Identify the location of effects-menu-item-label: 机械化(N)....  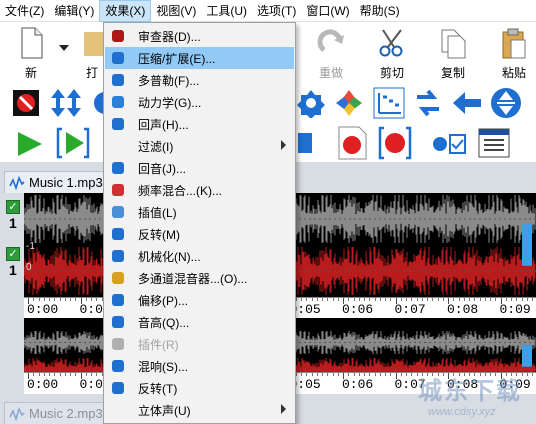
(169, 256).